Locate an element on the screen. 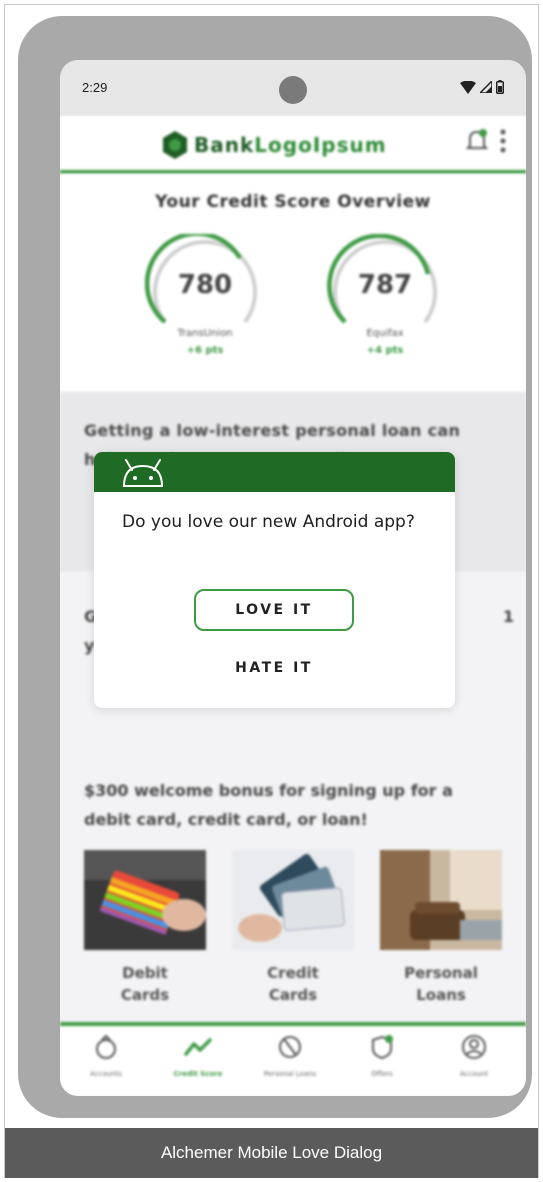  tile-label-line2: Loans is located at coordinates (441, 995).